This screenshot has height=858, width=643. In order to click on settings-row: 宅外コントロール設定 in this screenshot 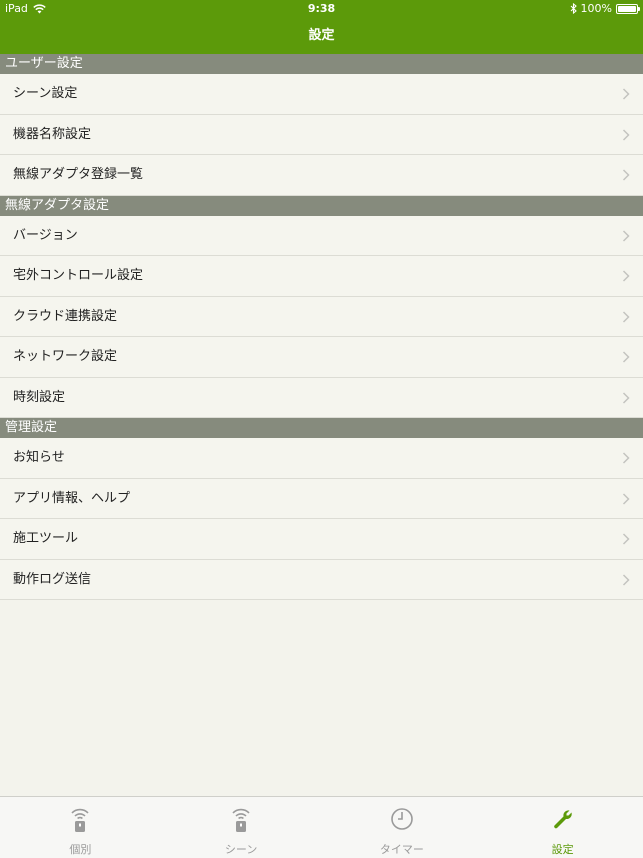, I will do `click(321, 276)`.